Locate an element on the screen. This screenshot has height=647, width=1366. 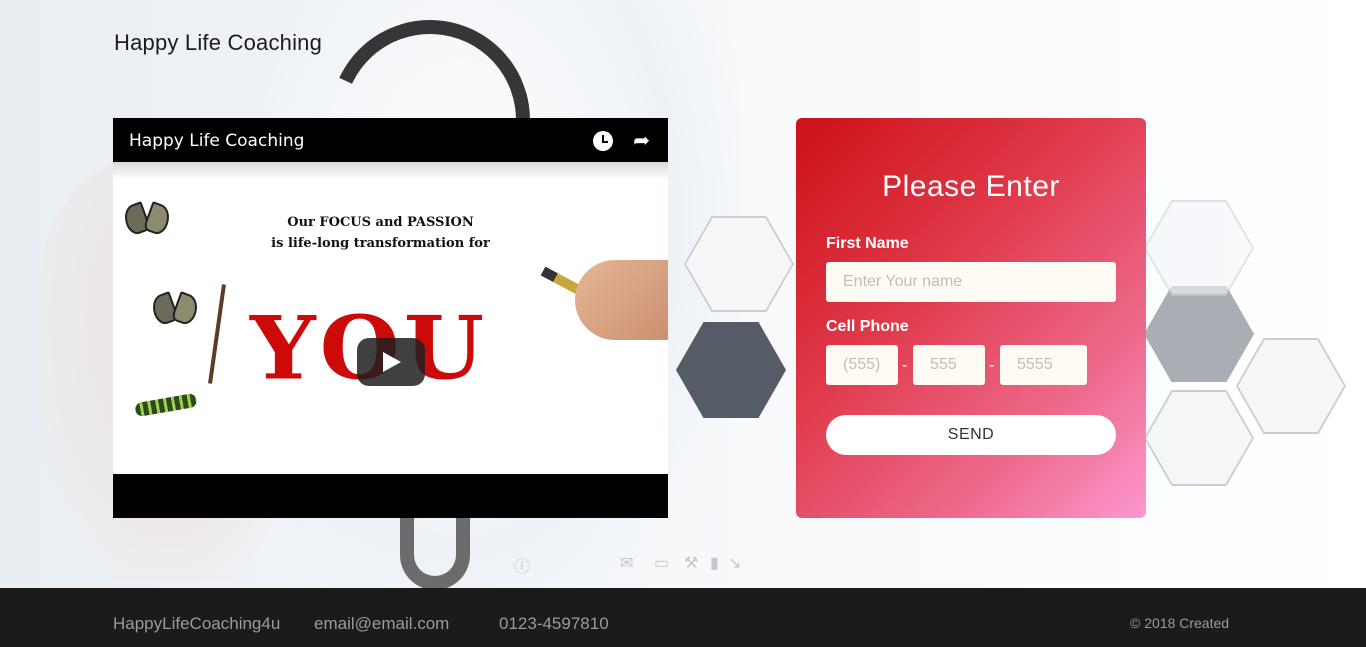
form-heading: Please Enter is located at coordinates (971, 186).